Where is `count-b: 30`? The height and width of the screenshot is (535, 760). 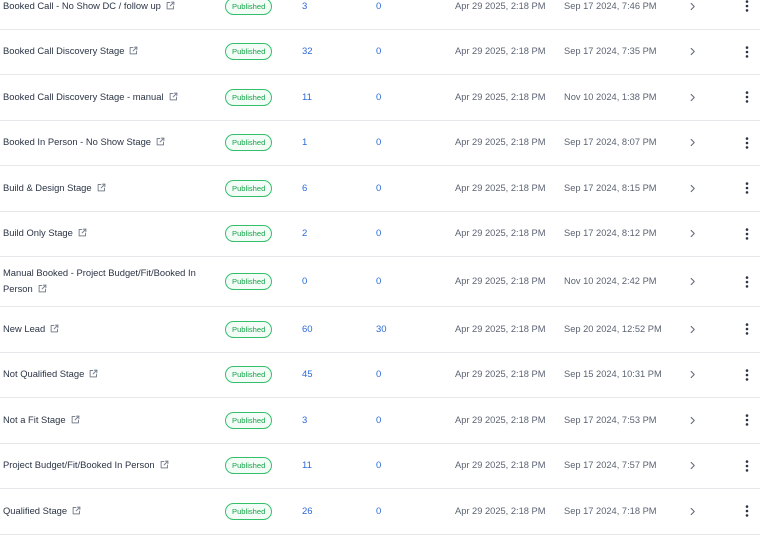
count-b: 30 is located at coordinates (381, 329).